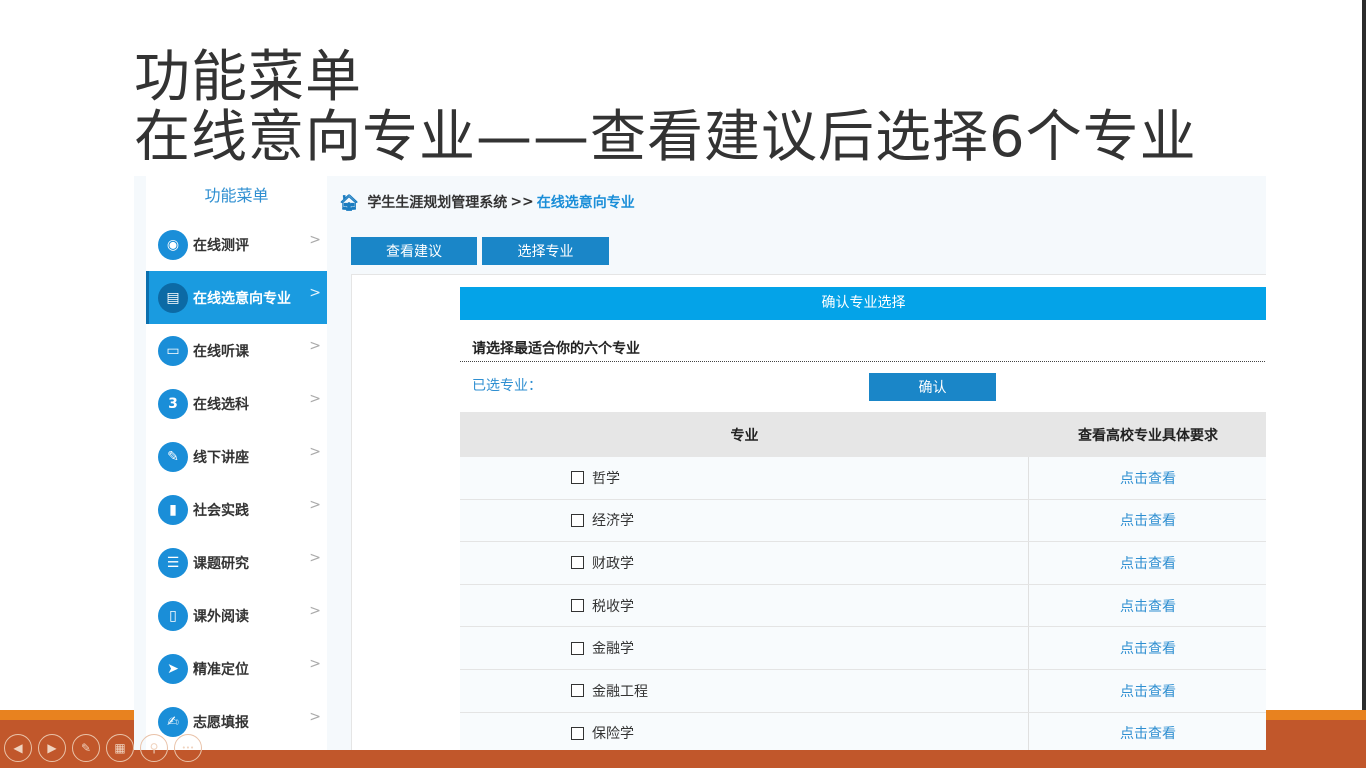 Image resolution: width=1366 pixels, height=768 pixels. What do you see at coordinates (52, 748) in the screenshot?
I see `next-icon: ▶` at bounding box center [52, 748].